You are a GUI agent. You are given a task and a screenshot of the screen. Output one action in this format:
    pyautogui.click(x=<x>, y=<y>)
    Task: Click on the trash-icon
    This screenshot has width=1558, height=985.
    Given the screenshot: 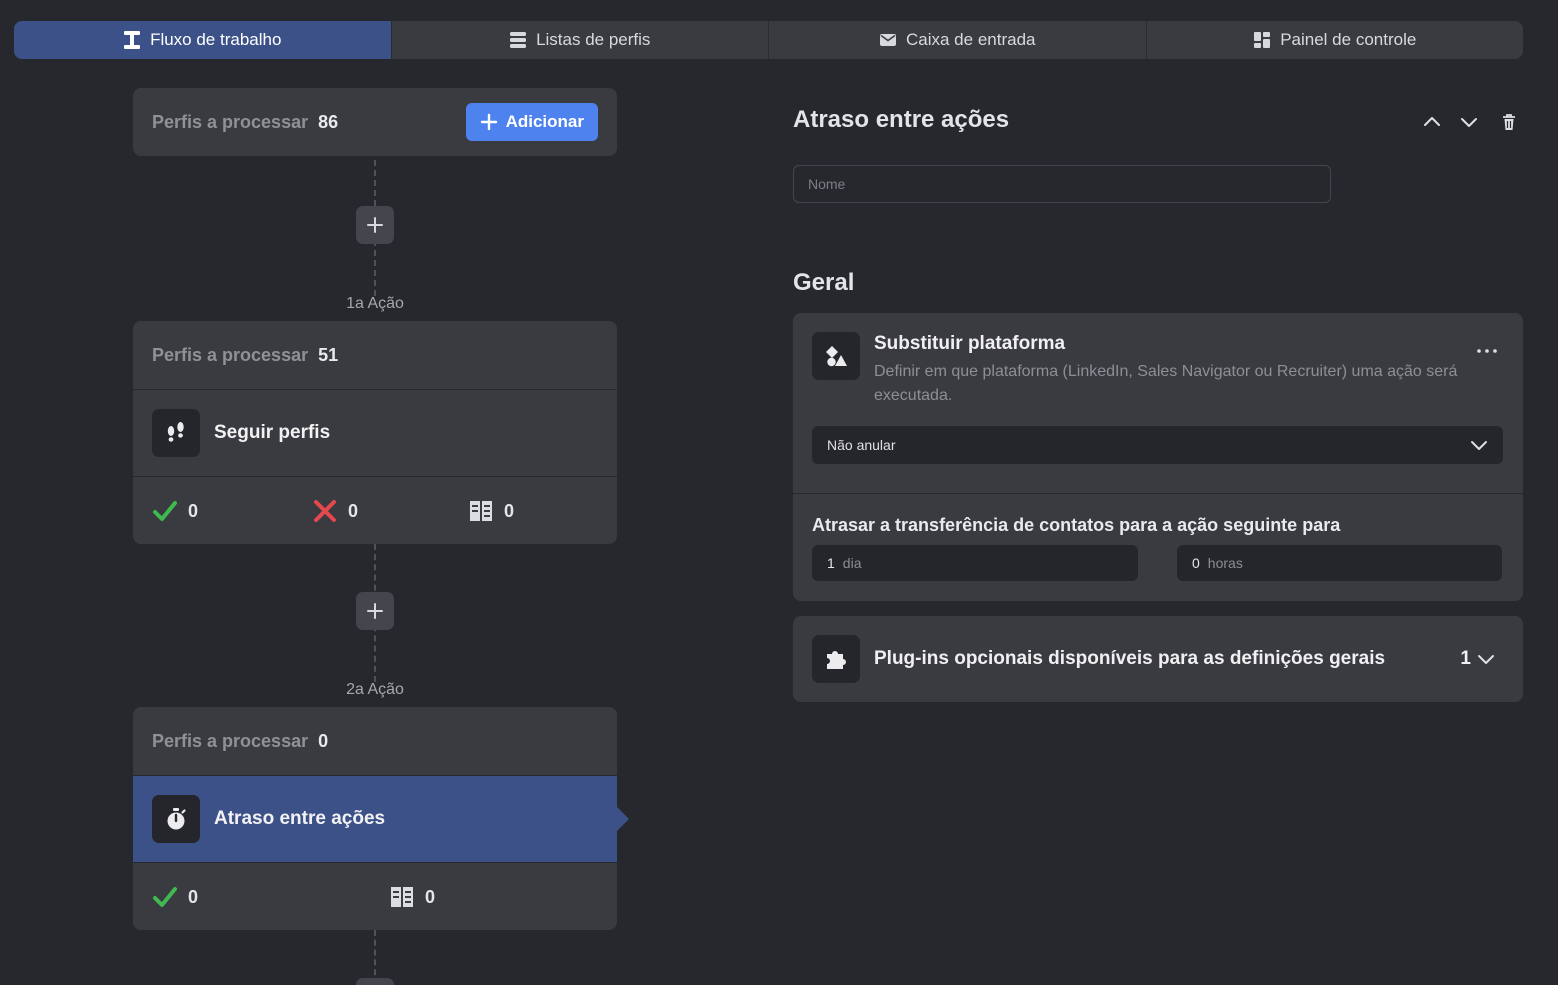 What is the action you would take?
    pyautogui.click(x=1509, y=122)
    